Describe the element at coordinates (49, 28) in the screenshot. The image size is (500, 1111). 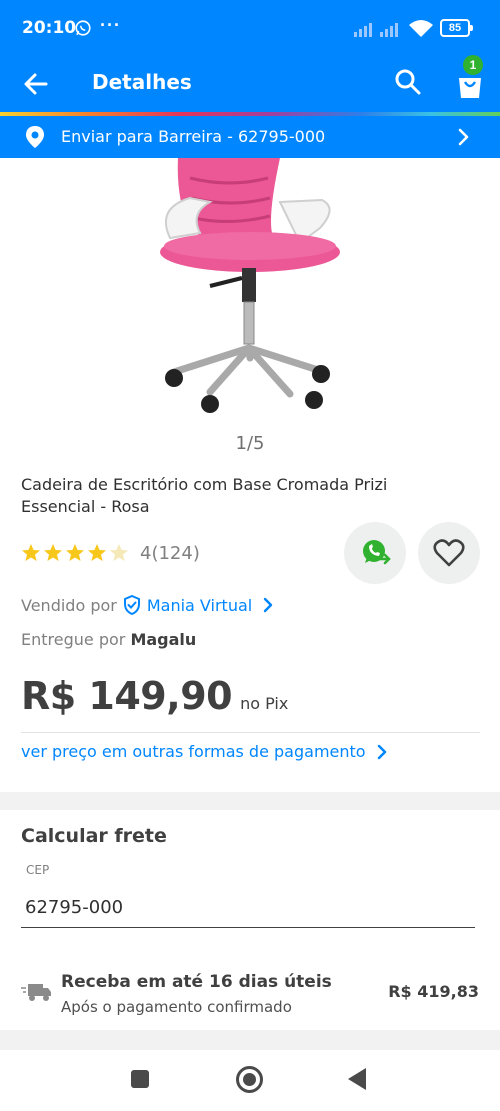
I see `status-time: 20:10` at that location.